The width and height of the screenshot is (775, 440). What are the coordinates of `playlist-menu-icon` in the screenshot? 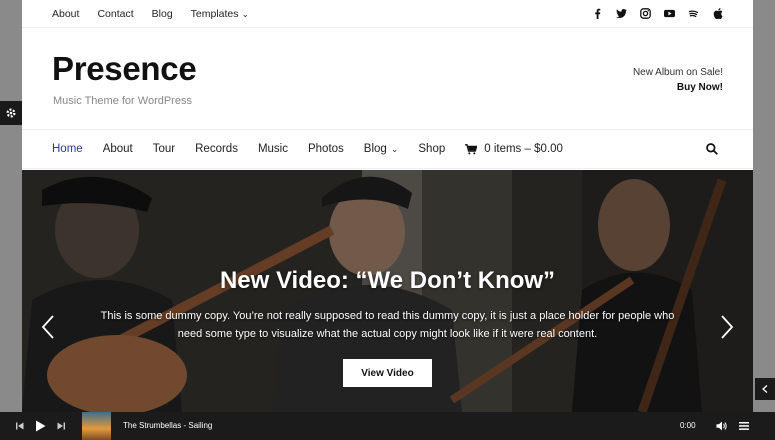 It's located at (744, 426).